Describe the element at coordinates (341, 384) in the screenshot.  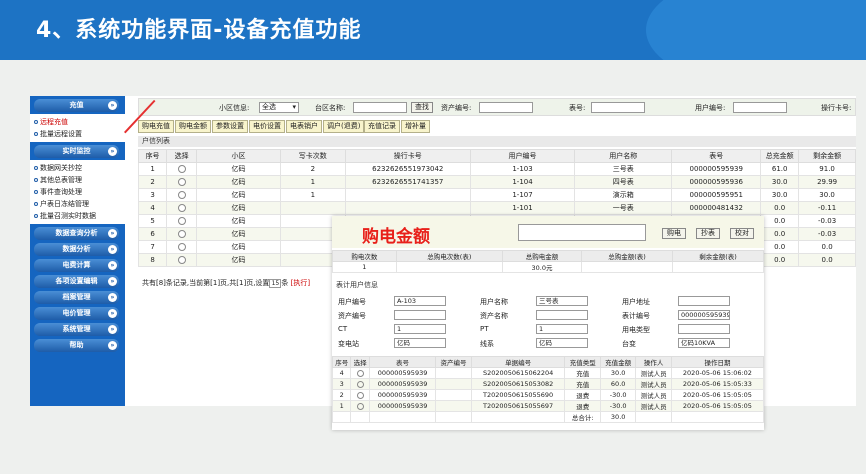
I see `record-cell: 3` at that location.